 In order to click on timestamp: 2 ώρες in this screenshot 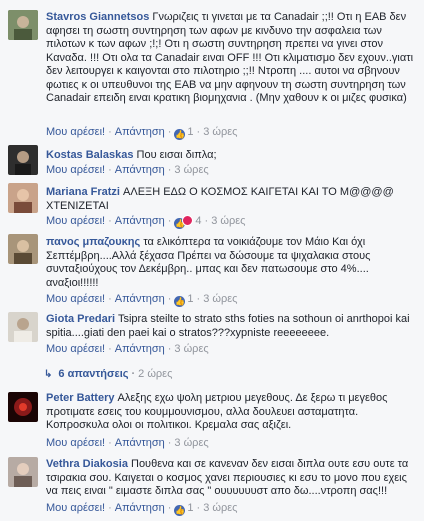, I will do `click(155, 374)`.